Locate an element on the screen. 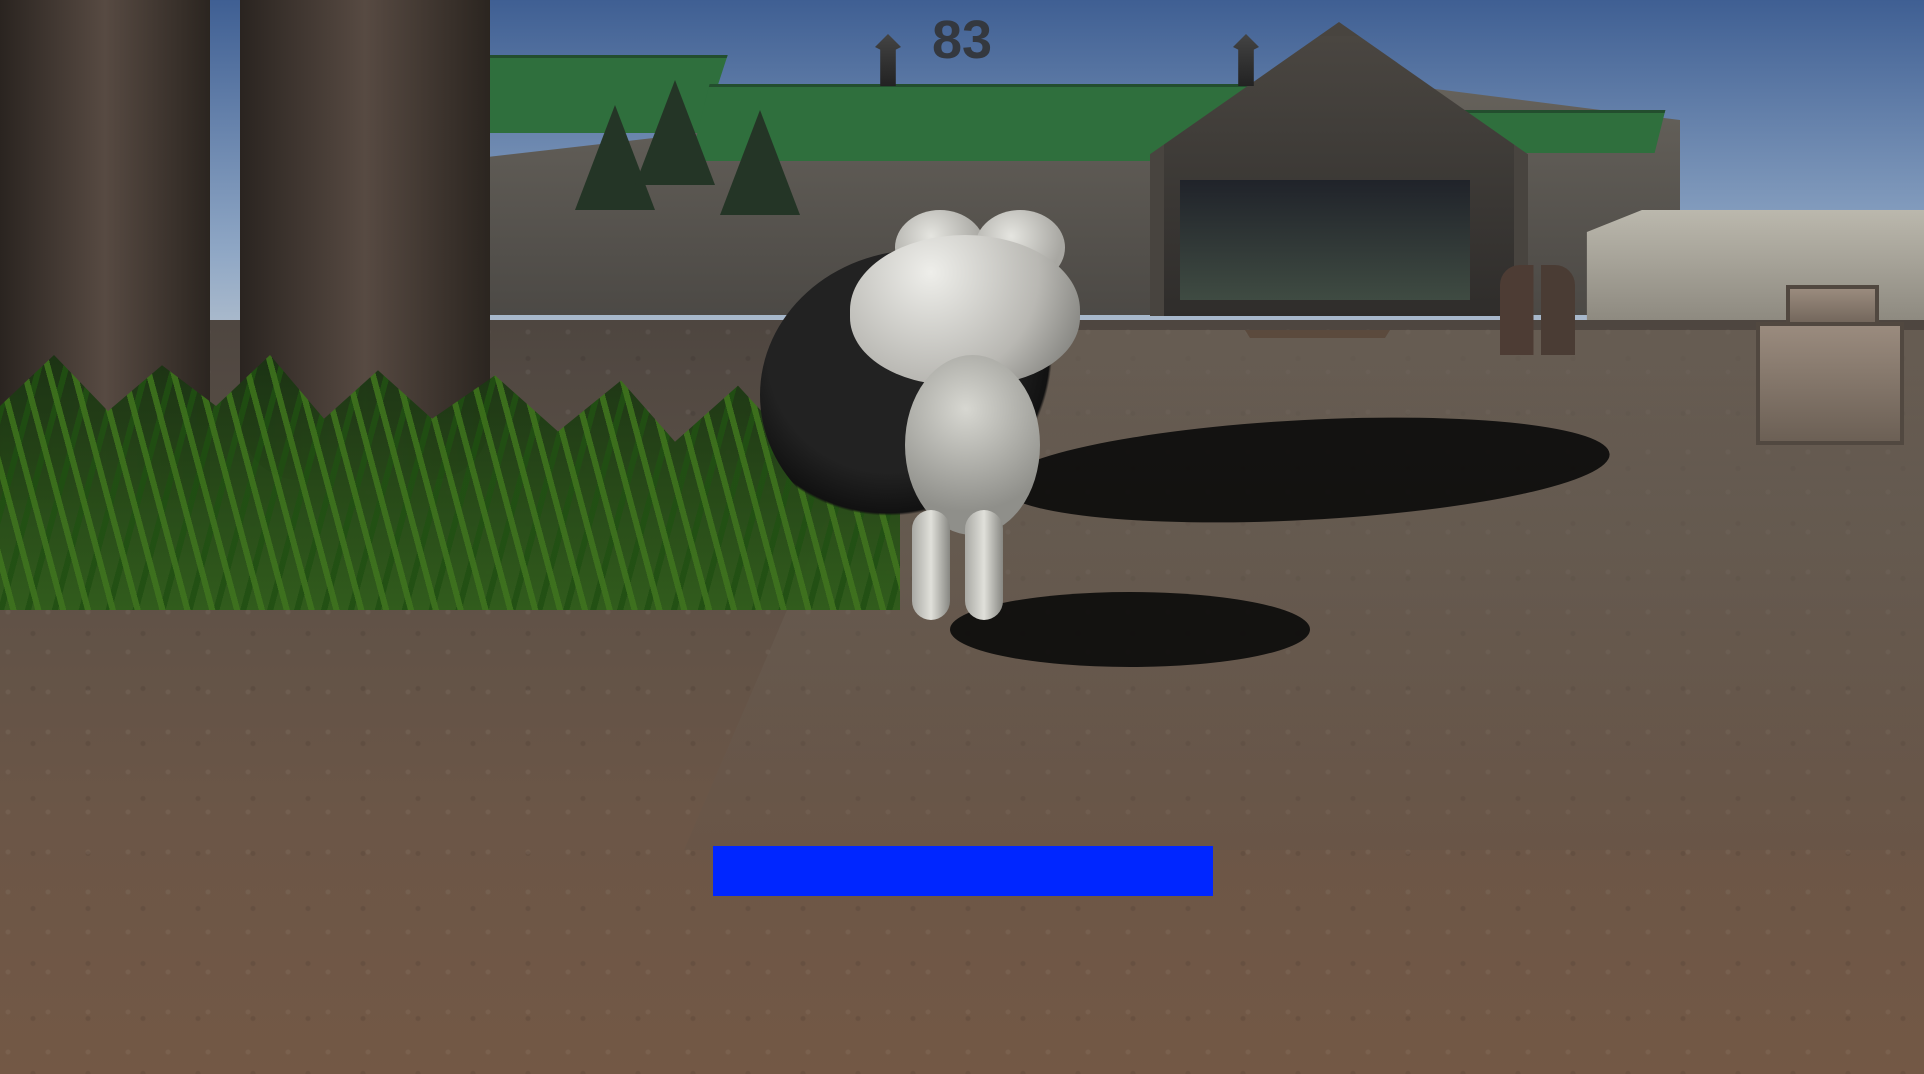  score-counter: 83 is located at coordinates (962, 40).